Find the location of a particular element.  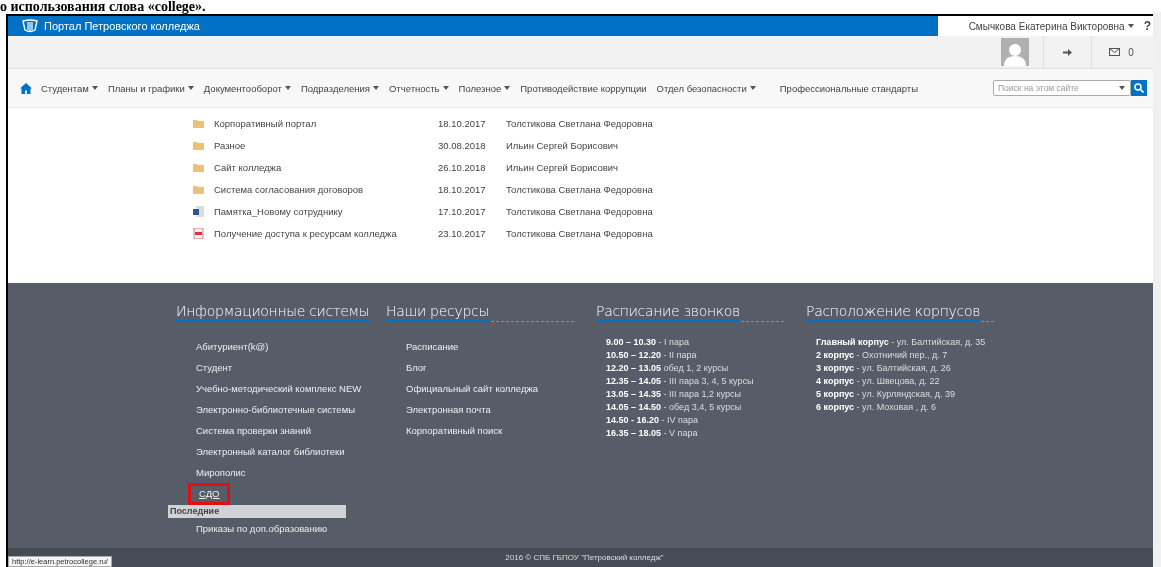

mail-button: 0 is located at coordinates (1121, 52).